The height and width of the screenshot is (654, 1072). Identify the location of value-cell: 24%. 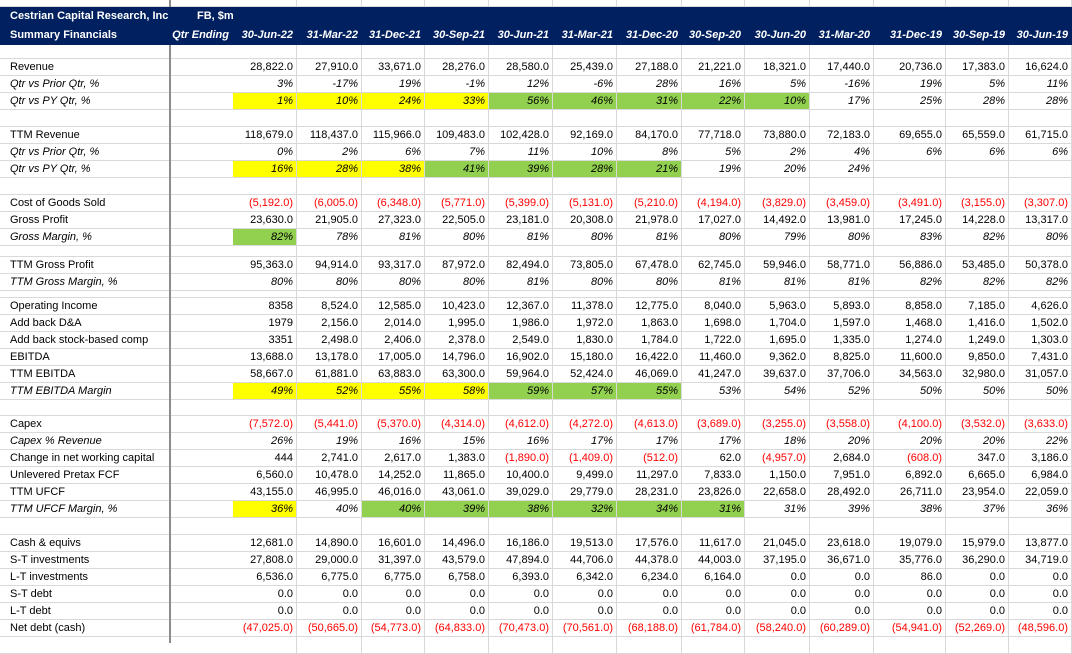
(842, 169).